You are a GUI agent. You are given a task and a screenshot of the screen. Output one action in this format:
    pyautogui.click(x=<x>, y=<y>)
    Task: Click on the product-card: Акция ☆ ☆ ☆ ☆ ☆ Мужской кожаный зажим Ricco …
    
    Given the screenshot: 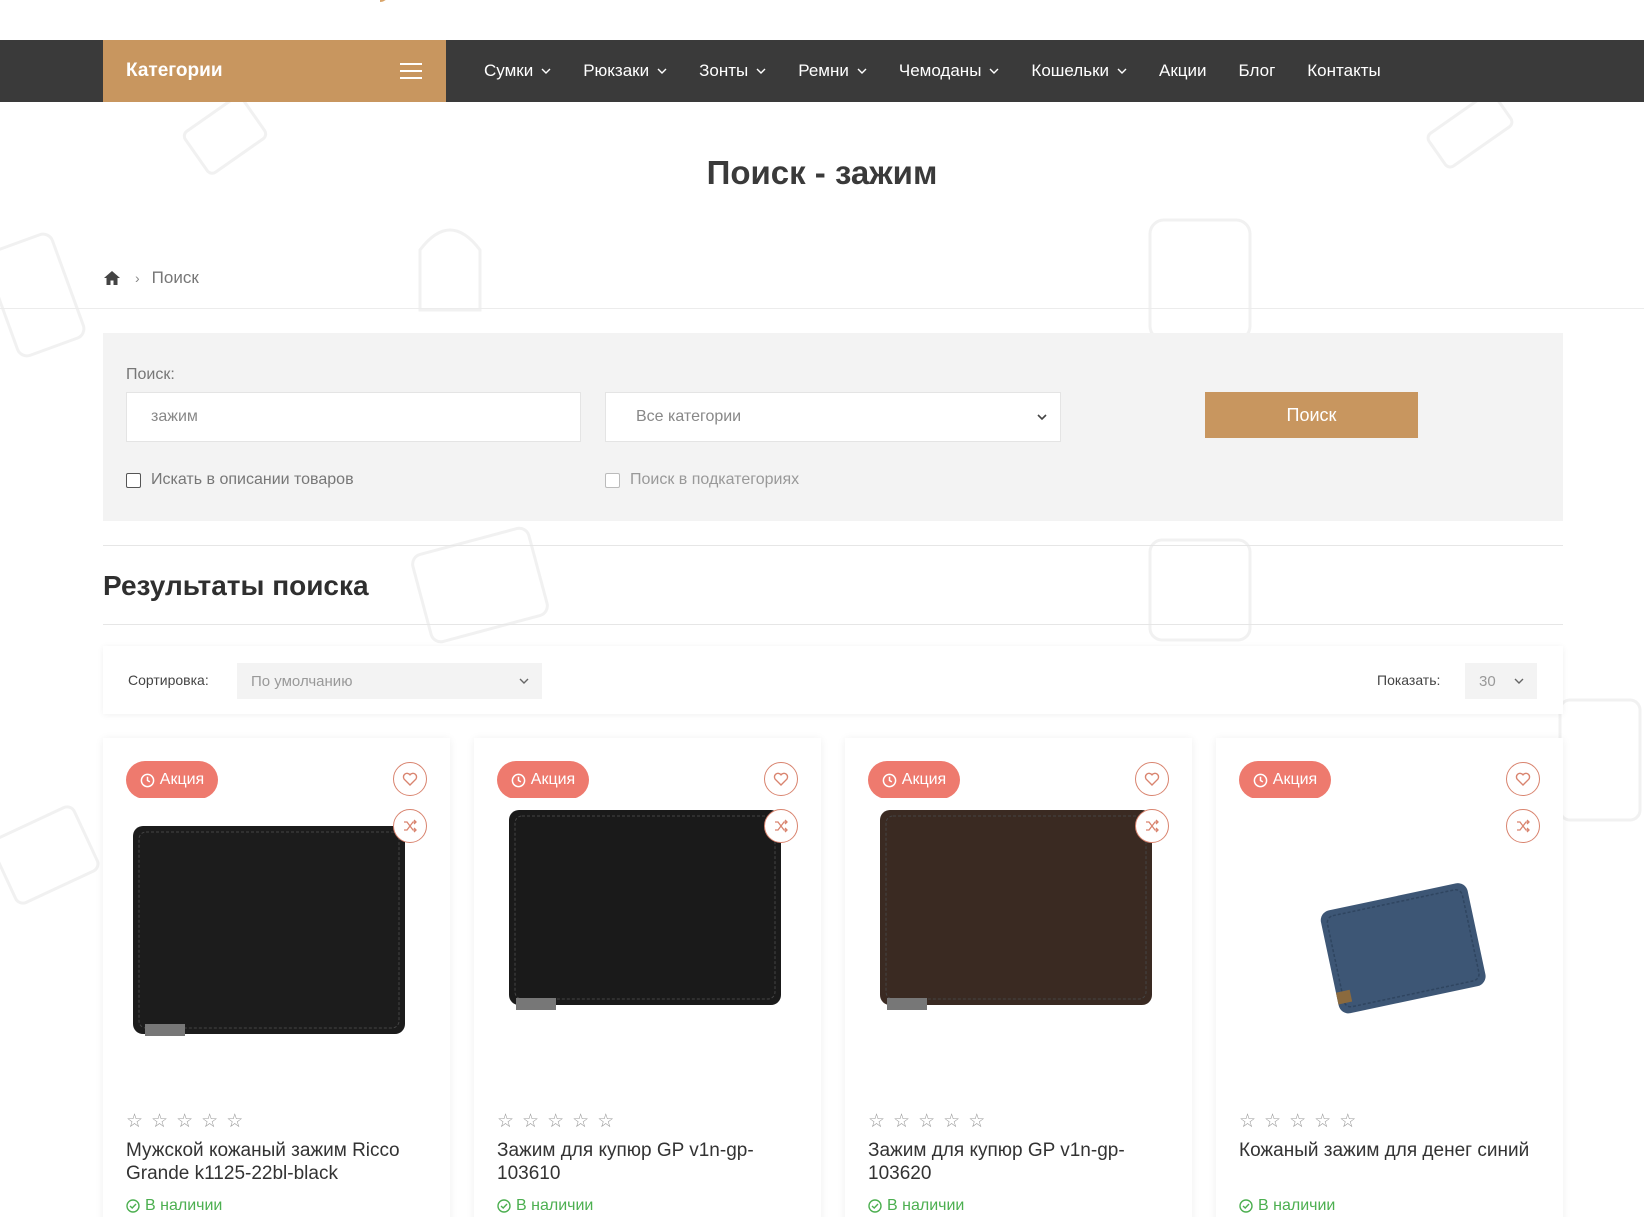 What is the action you would take?
    pyautogui.click(x=276, y=977)
    